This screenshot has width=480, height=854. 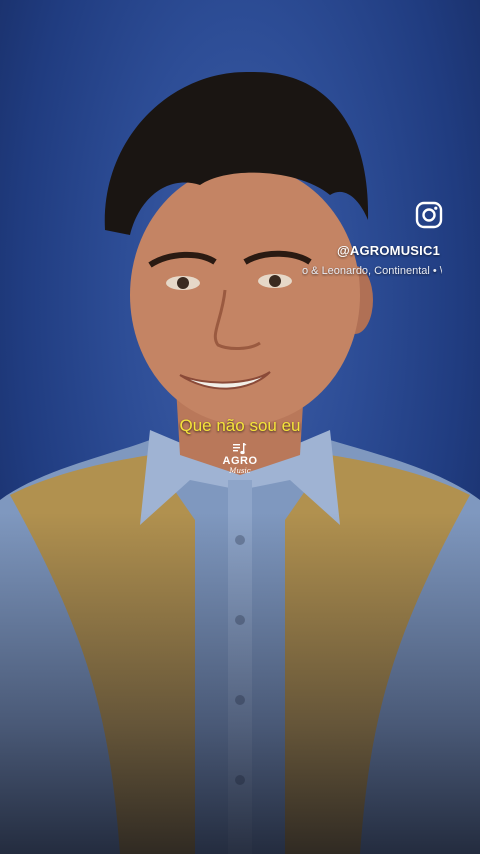 I want to click on song-credit-text: o & Leonardo, Continental • \, so click(x=372, y=271).